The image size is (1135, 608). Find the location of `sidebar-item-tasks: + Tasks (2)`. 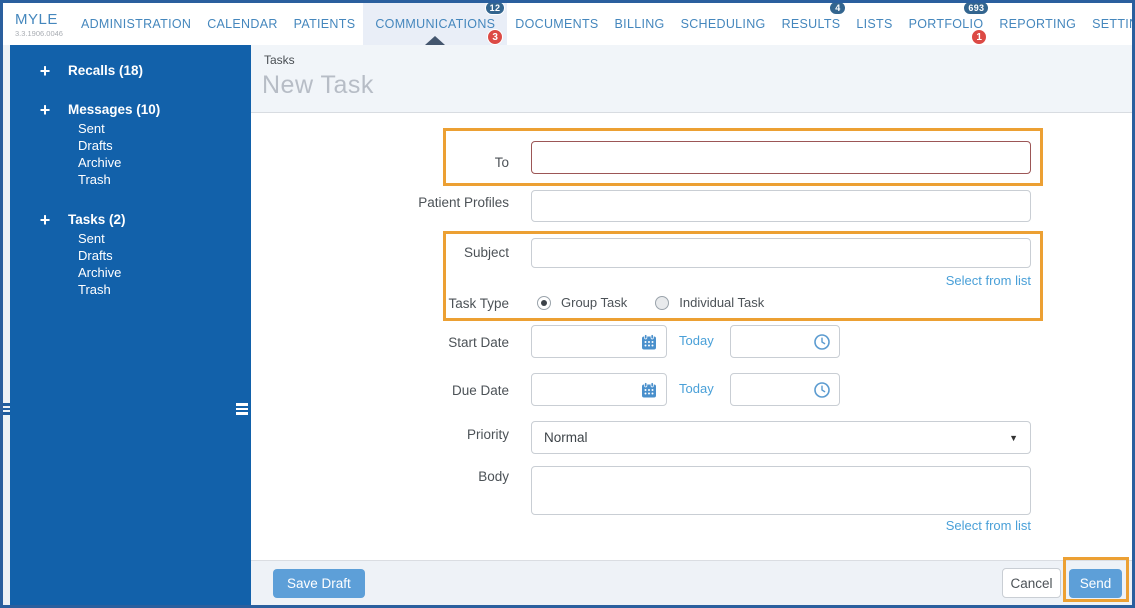

sidebar-item-tasks: + Tasks (2) is located at coordinates (130, 220).